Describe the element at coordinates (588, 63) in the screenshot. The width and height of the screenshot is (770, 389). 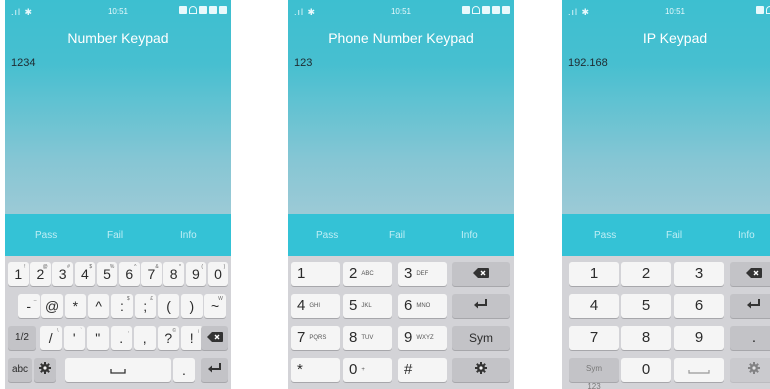
I see `input-value: 192.168` at that location.